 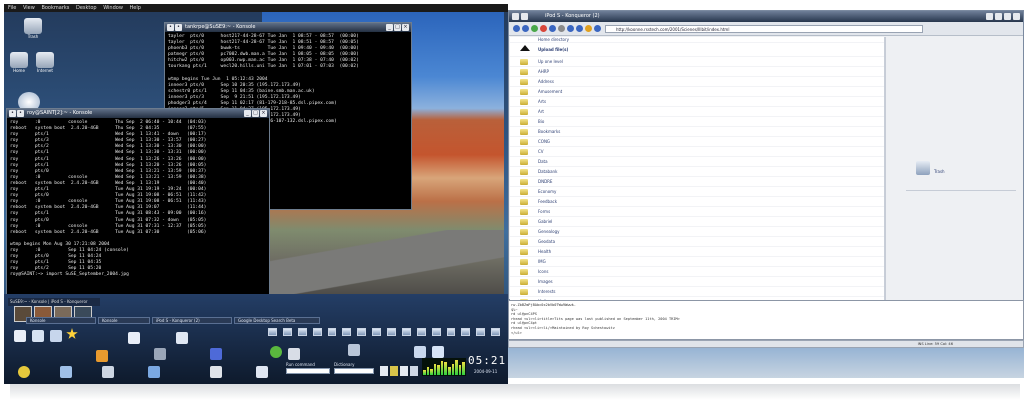 I want to click on settings-icon, so click(x=216, y=354).